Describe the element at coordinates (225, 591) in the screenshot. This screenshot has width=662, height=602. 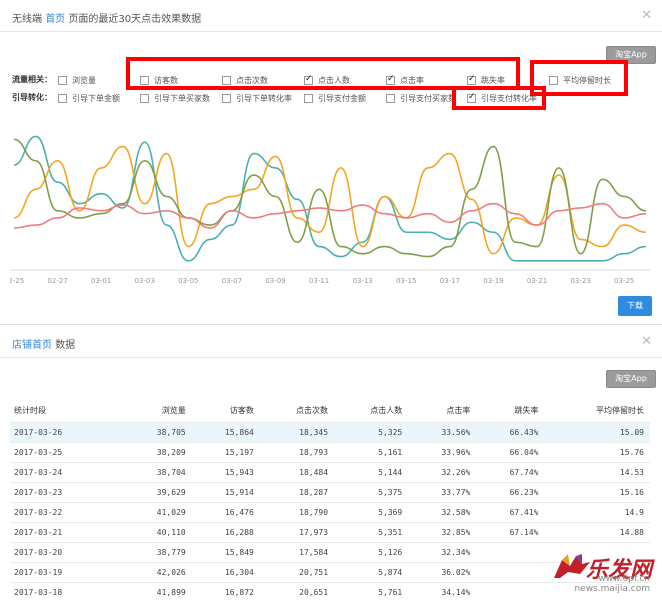
I see `table-cell: 16,872` at that location.